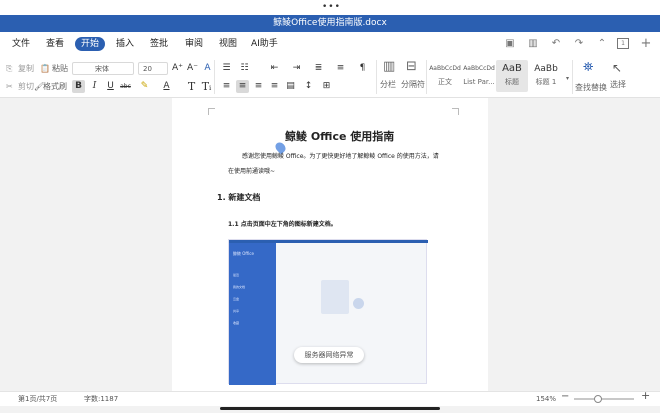  What do you see at coordinates (258, 86) in the screenshot?
I see `align-right-icon: ≡` at bounding box center [258, 86].